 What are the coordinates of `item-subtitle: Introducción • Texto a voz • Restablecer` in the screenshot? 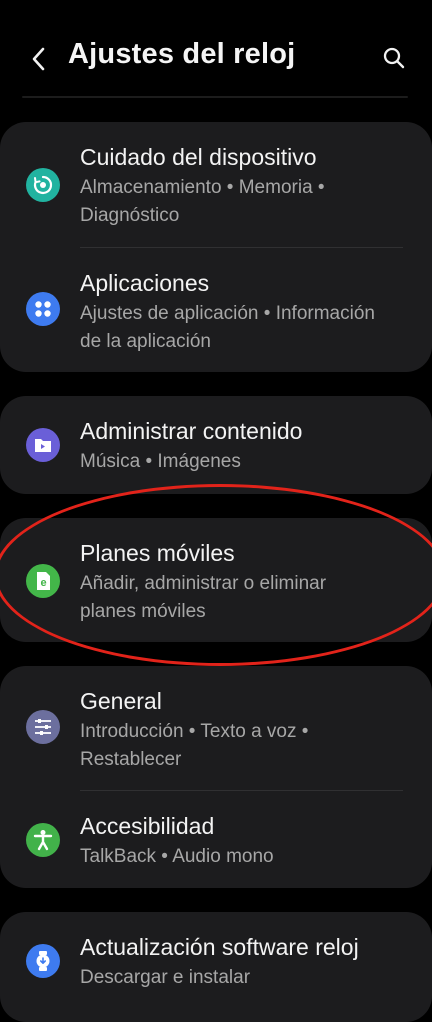 It's located at (194, 745).